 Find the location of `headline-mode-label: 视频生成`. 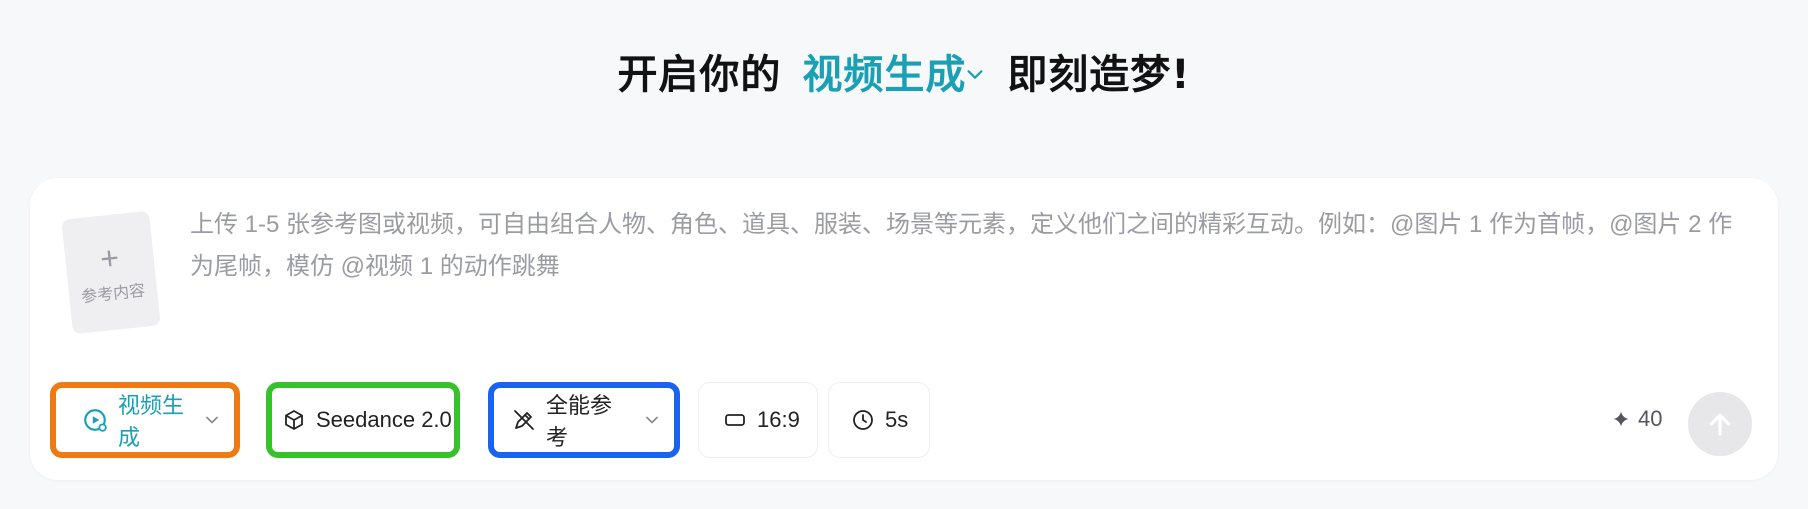

headline-mode-label: 视频生成 is located at coordinates (884, 75).